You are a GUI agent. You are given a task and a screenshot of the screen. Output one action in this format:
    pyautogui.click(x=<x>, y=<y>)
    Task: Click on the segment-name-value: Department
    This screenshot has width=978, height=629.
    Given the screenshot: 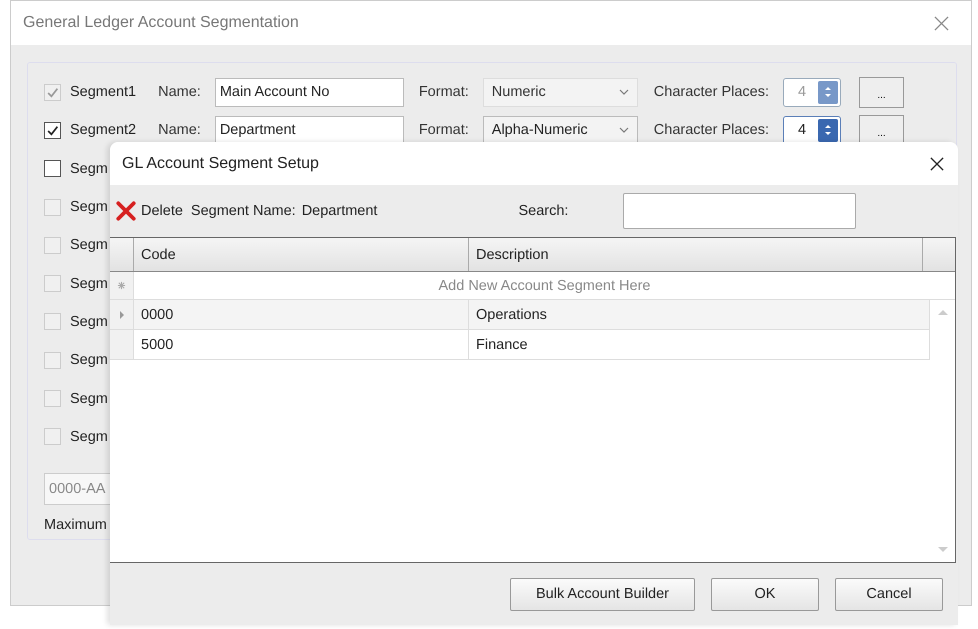 What is the action you would take?
    pyautogui.click(x=340, y=211)
    